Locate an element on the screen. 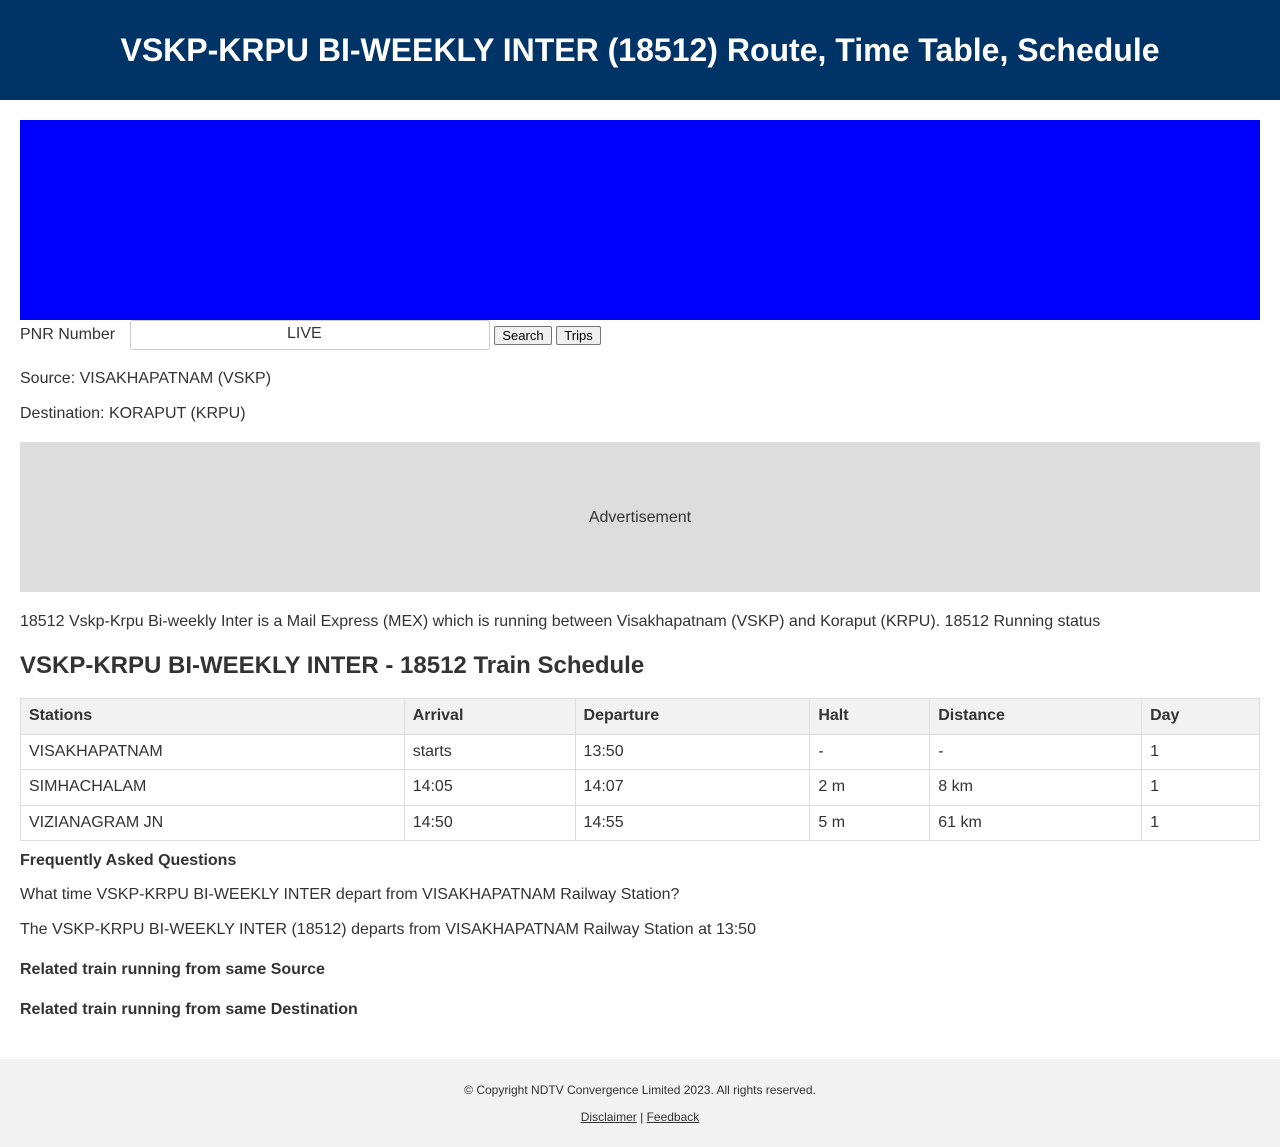 Image resolution: width=1280 pixels, height=1147 pixels. faq-title: Frequently Asked Questions is located at coordinates (128, 860).